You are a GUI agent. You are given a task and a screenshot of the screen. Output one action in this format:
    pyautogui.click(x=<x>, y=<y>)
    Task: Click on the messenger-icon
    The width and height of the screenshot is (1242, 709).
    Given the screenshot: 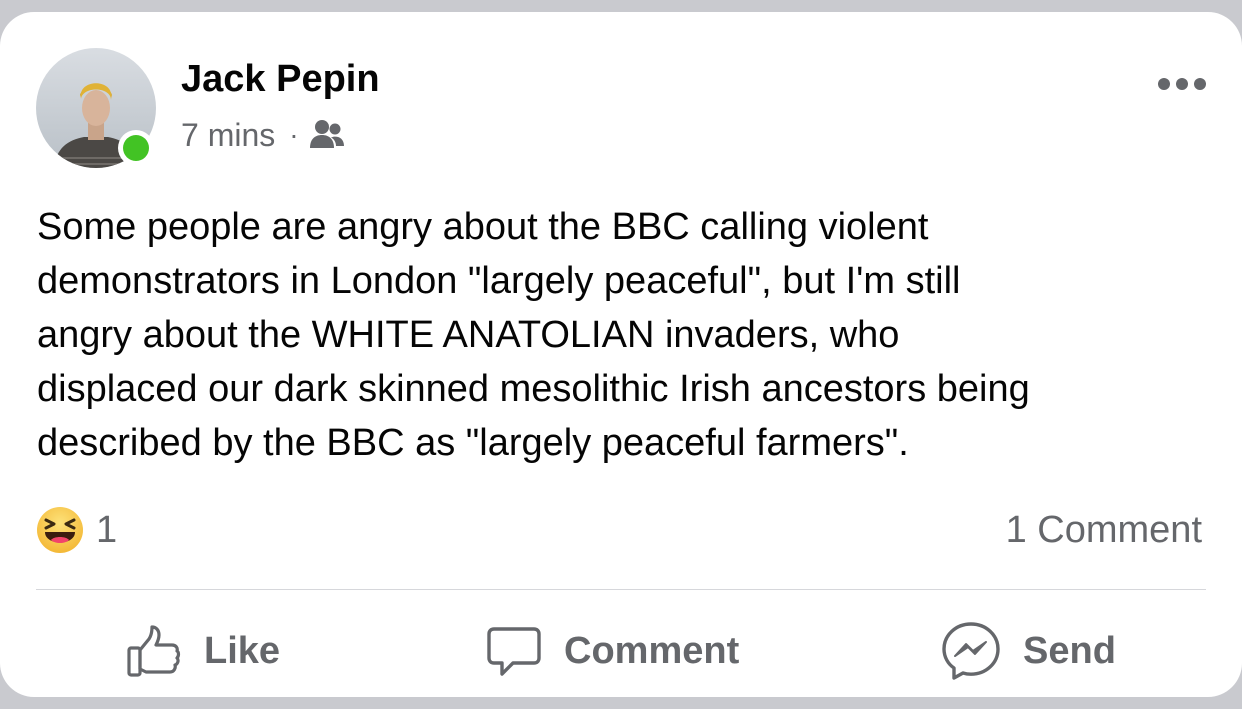 What is the action you would take?
    pyautogui.click(x=971, y=651)
    